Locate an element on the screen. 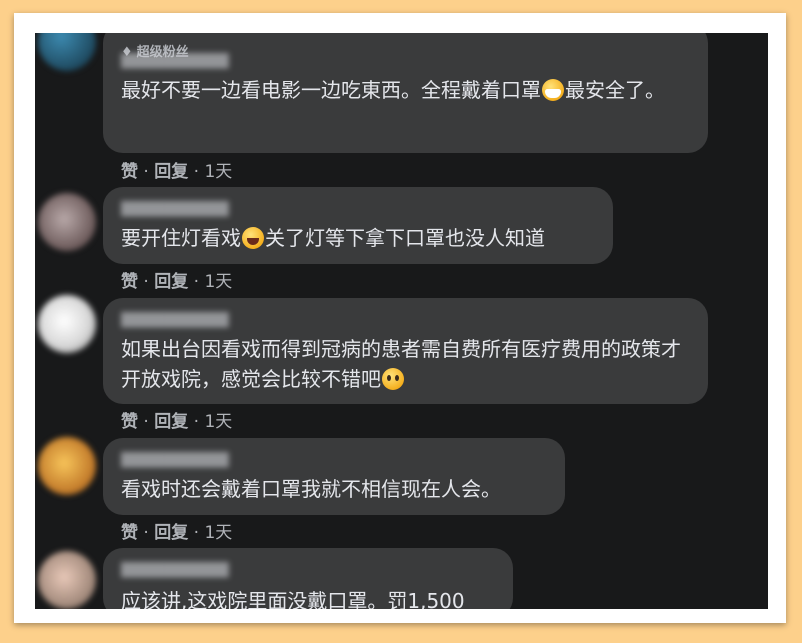 Image resolution: width=802 pixels, height=643 pixels. comment-bubble: ██████████ 要开住灯看戏 关了灯等下拿下口罩也没人知道 is located at coordinates (358, 225).